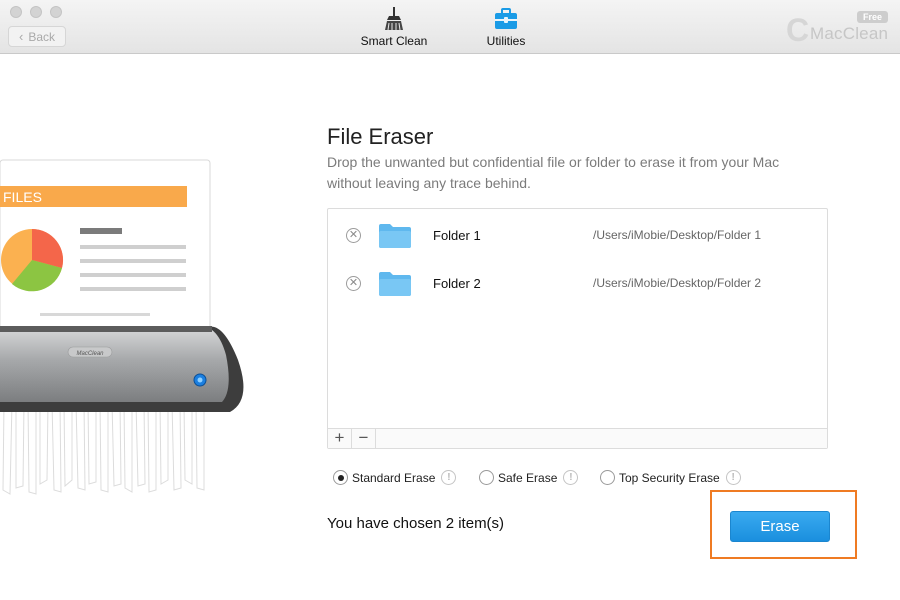  I want to click on top-security-erase-label: Top Security Erase, so click(669, 477).